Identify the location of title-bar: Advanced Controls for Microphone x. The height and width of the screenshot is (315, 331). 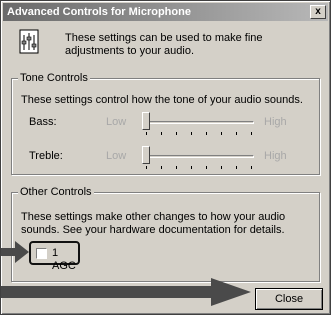
(165, 12).